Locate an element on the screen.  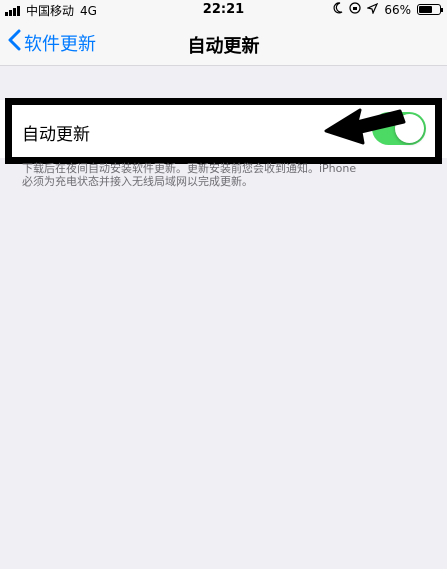
page-title: 自动更新 is located at coordinates (223, 46).